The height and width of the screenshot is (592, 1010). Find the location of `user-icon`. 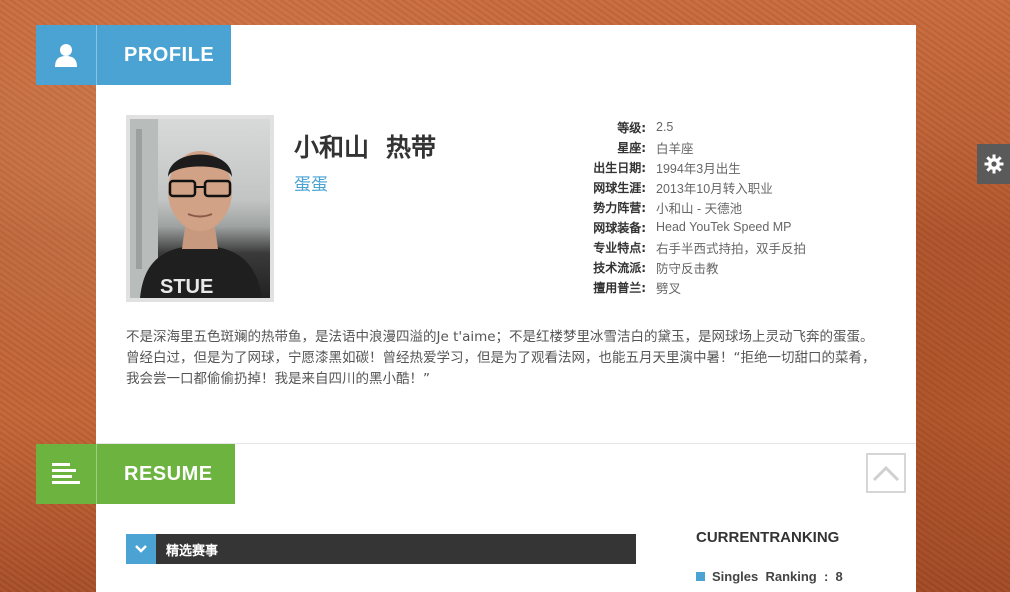

user-icon is located at coordinates (66, 55).